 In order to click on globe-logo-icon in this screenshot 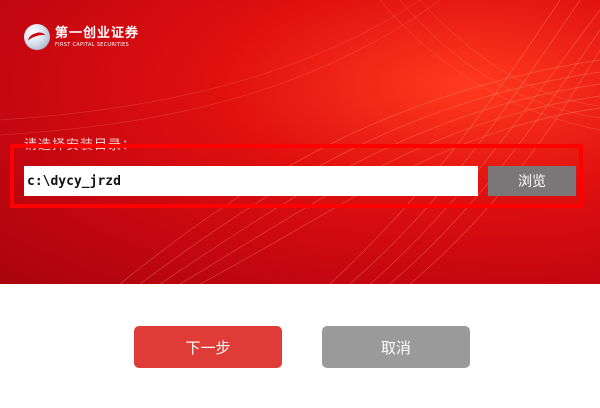, I will do `click(37, 37)`.